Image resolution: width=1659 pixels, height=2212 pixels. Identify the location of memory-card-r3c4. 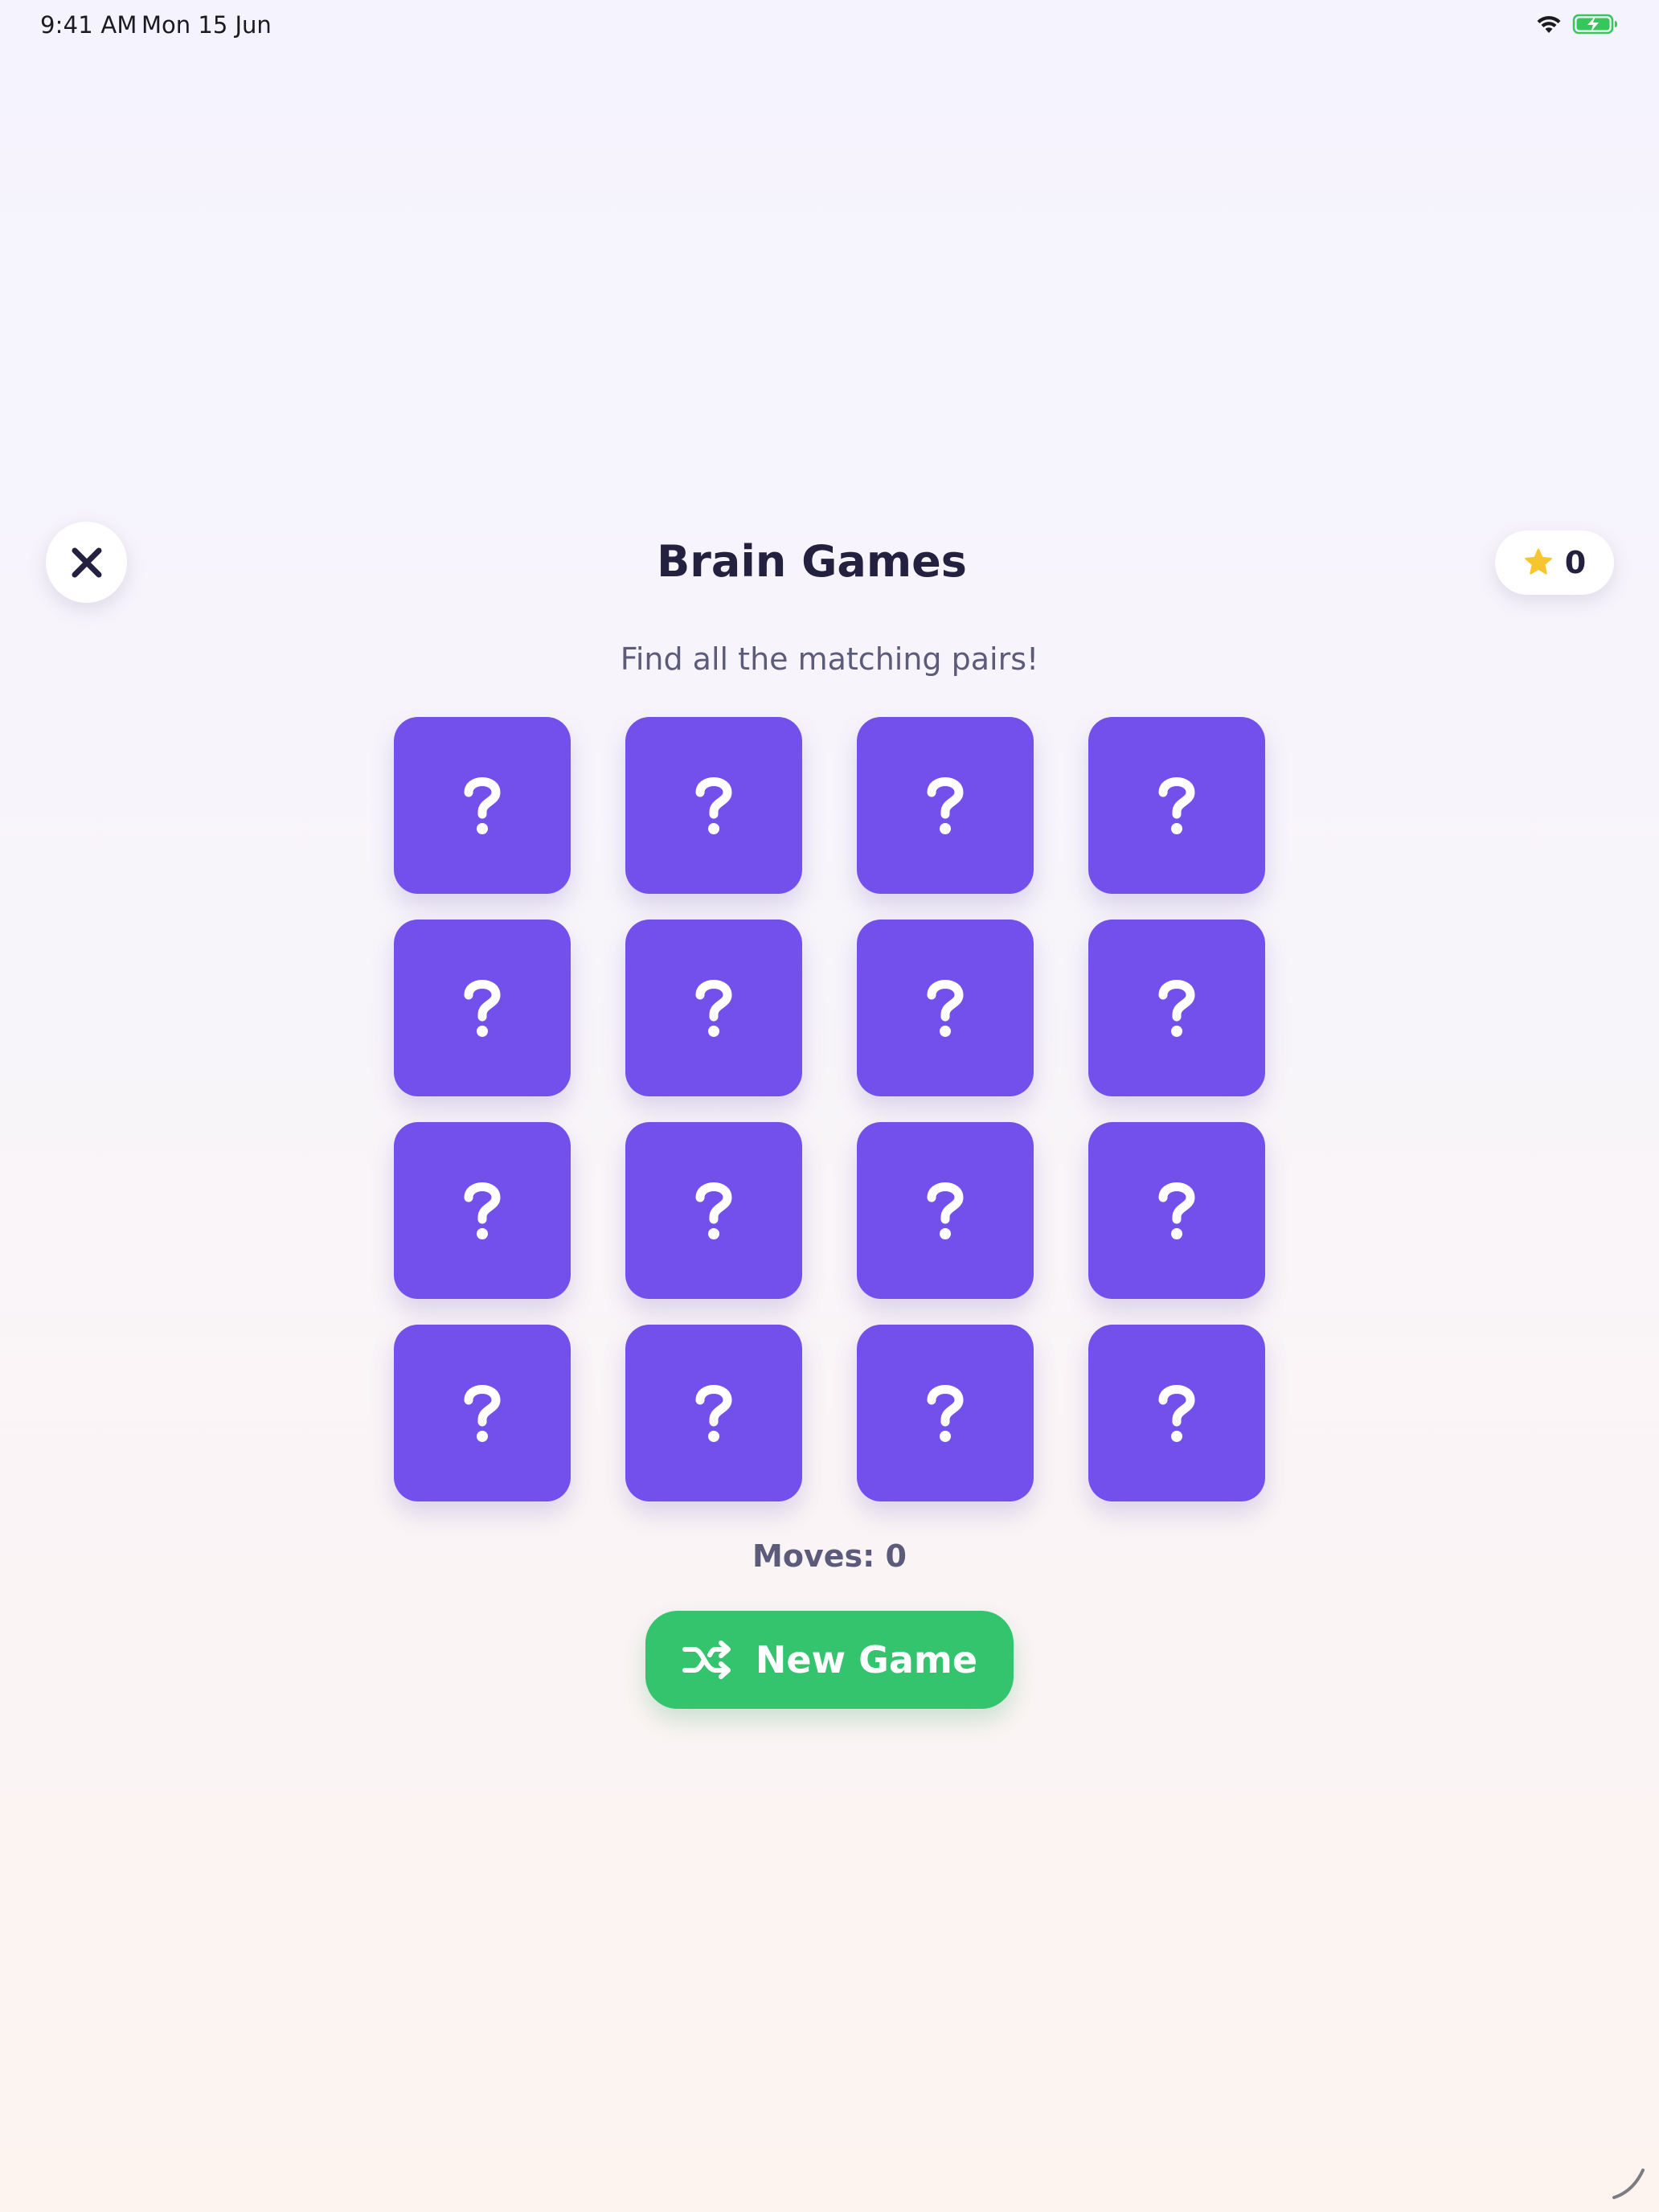
(1176, 1210).